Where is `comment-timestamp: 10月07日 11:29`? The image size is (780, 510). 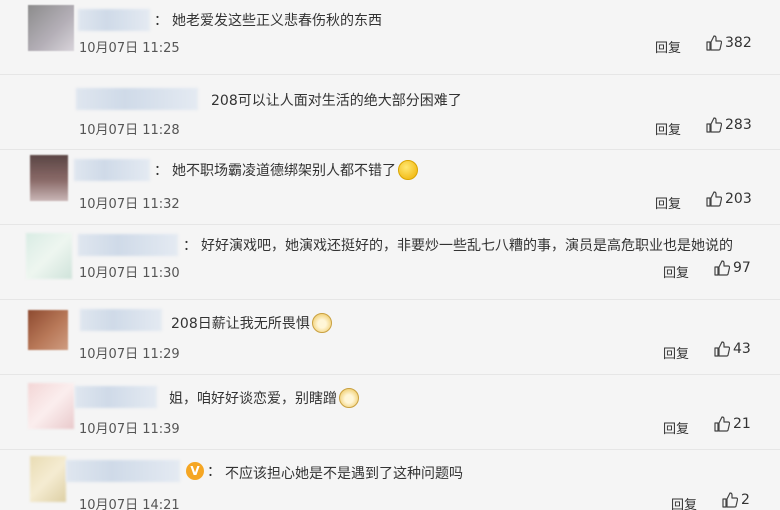
comment-timestamp: 10月07日 11:29 is located at coordinates (129, 354).